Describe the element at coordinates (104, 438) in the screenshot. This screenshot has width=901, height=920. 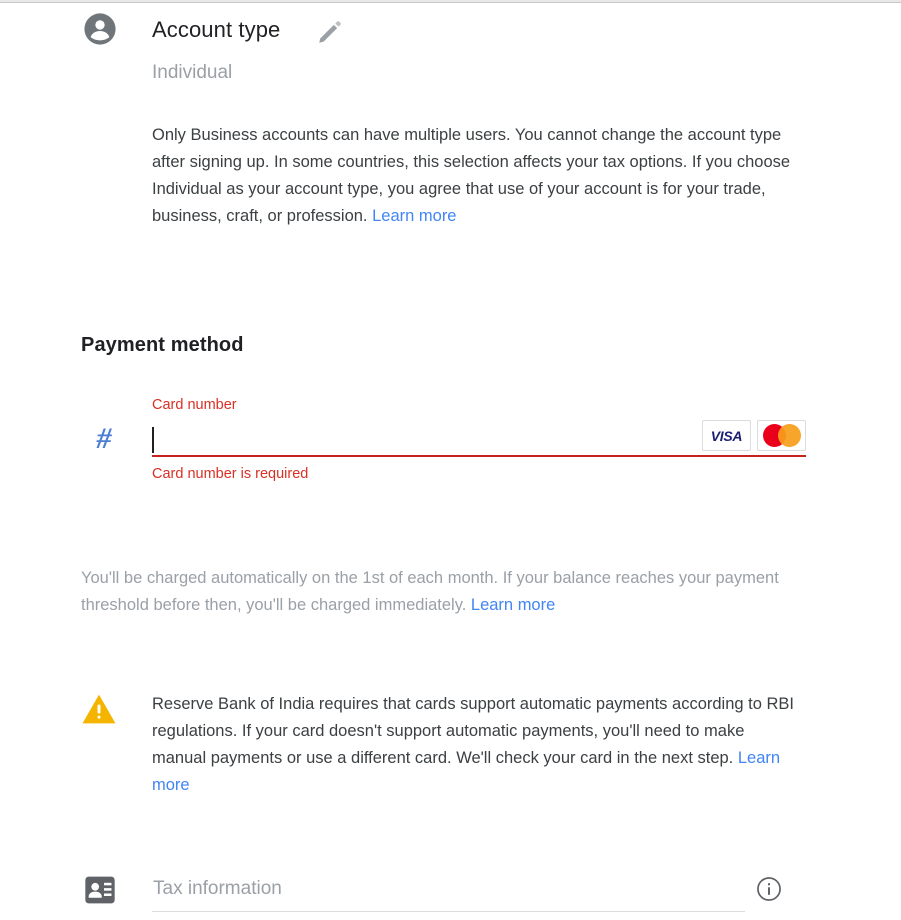
I see `number-hash-icon: #` at that location.